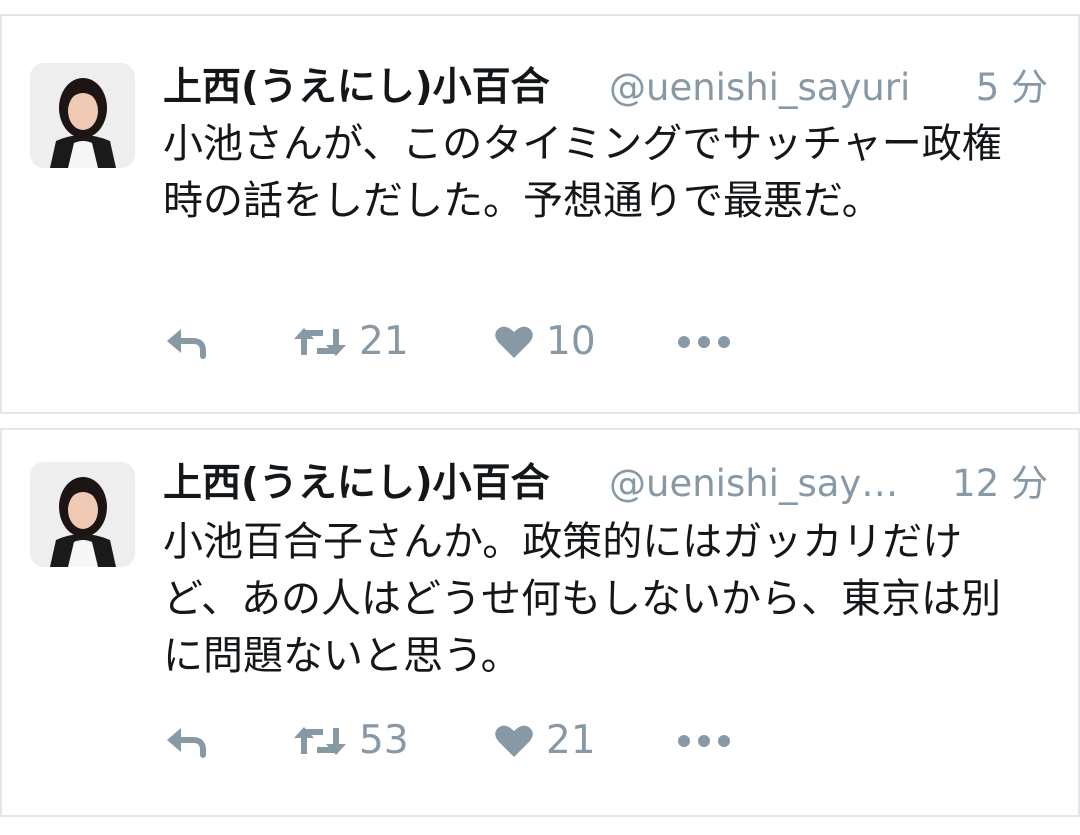  I want to click on user-handle: @uenishi_sayuri, so click(774, 88).